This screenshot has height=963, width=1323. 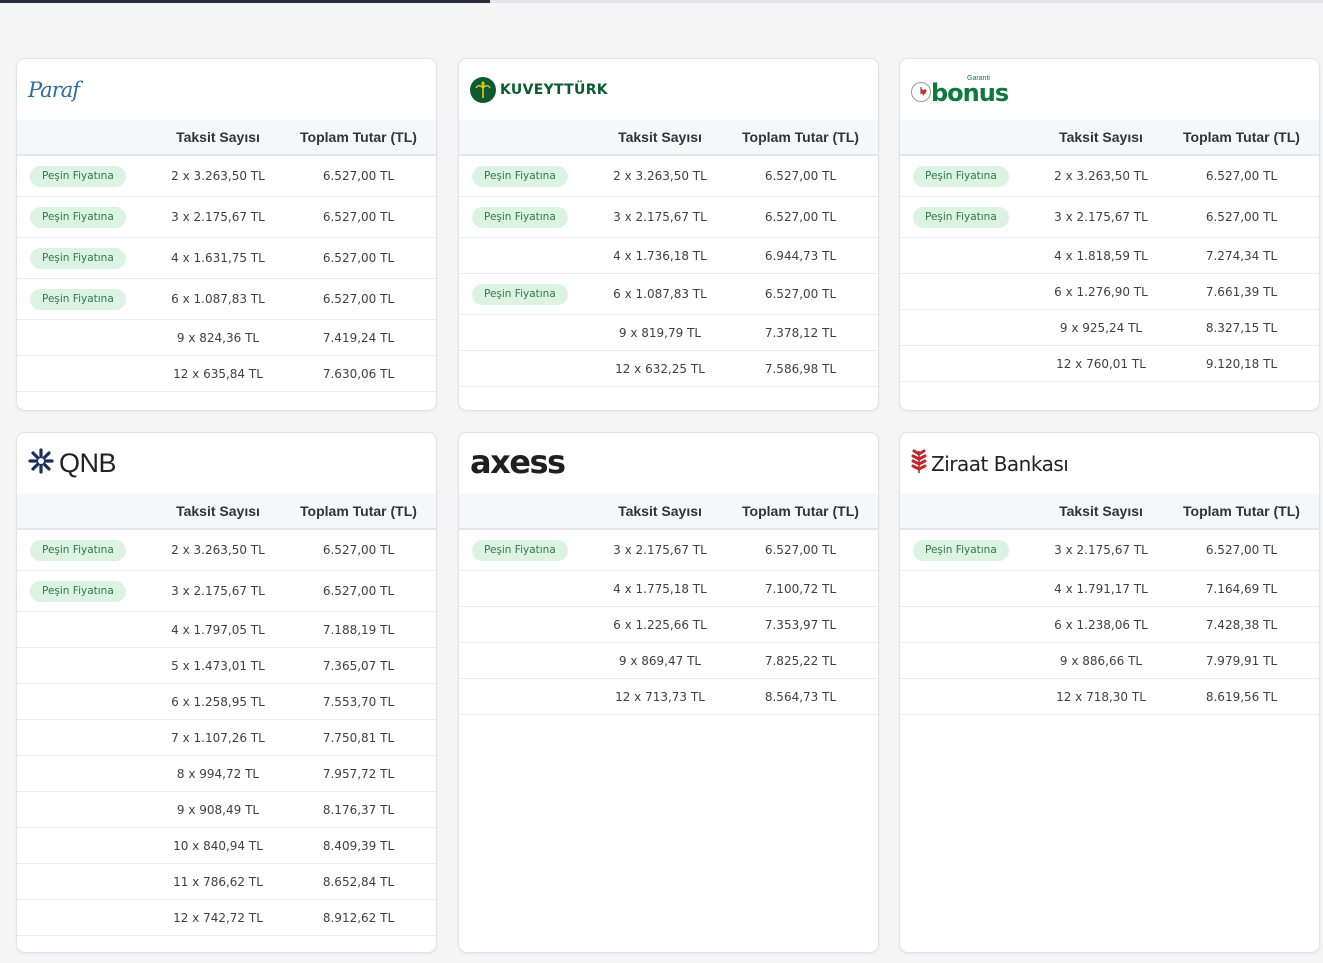 What do you see at coordinates (218, 701) in the screenshot?
I see `installment-cell: 6 x 1.258,95 TL` at bounding box center [218, 701].